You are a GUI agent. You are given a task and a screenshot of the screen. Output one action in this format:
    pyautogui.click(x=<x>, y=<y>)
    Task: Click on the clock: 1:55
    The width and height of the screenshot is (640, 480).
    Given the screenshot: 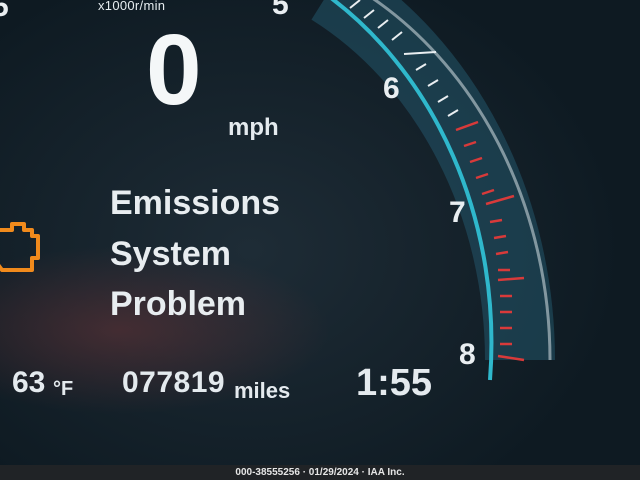 What is the action you would take?
    pyautogui.click(x=394, y=383)
    